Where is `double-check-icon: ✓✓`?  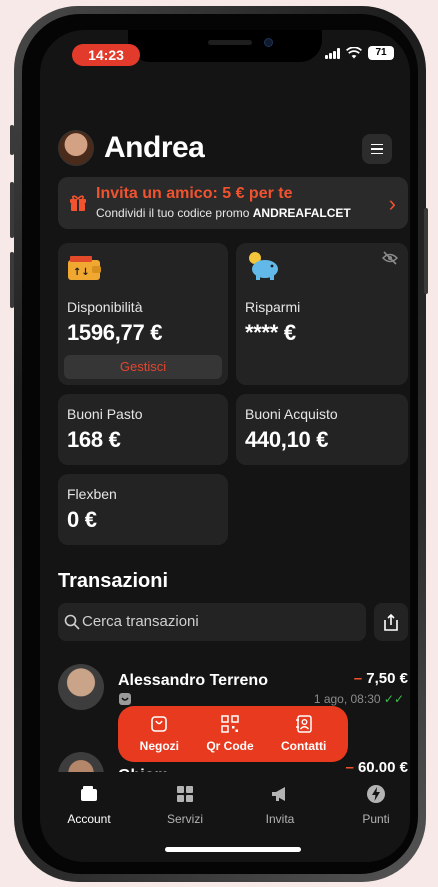
double-check-icon: ✓✓ is located at coordinates (393, 699).